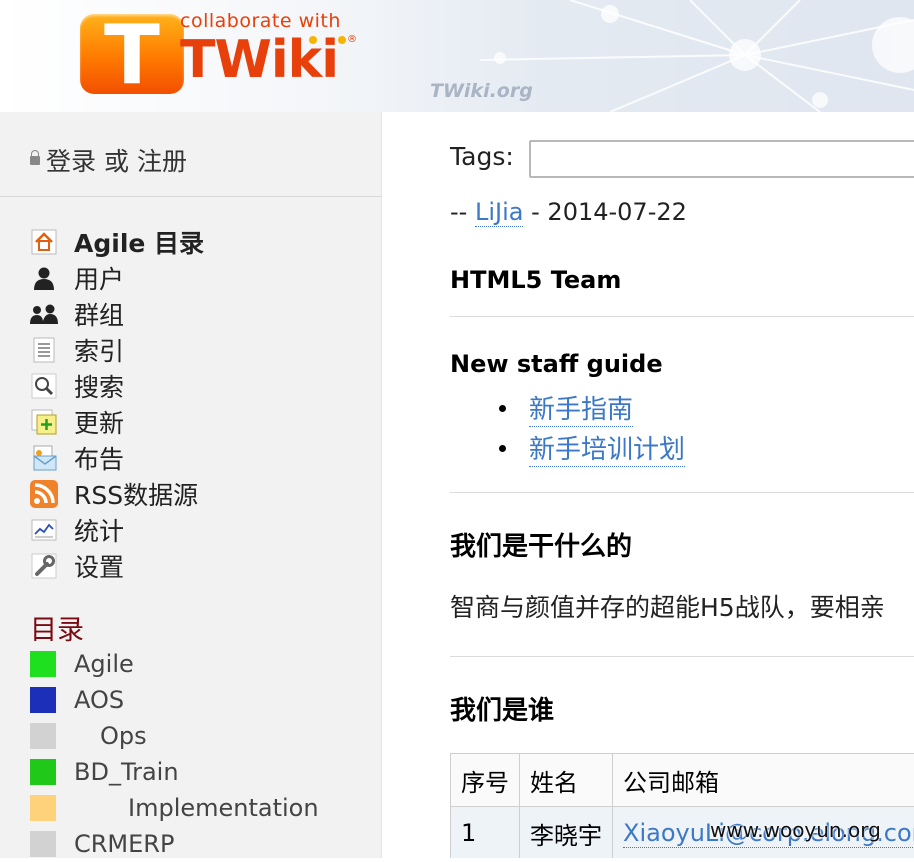 Image resolution: width=914 pixels, height=862 pixels. I want to click on table-header-name: 姓名, so click(566, 780).